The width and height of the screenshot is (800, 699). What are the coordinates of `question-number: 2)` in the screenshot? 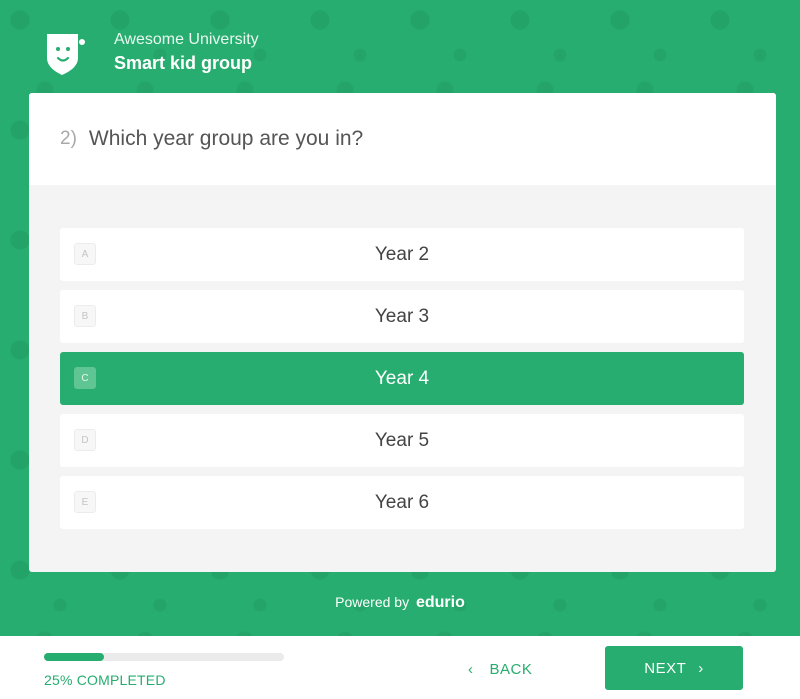 It's located at (68, 138).